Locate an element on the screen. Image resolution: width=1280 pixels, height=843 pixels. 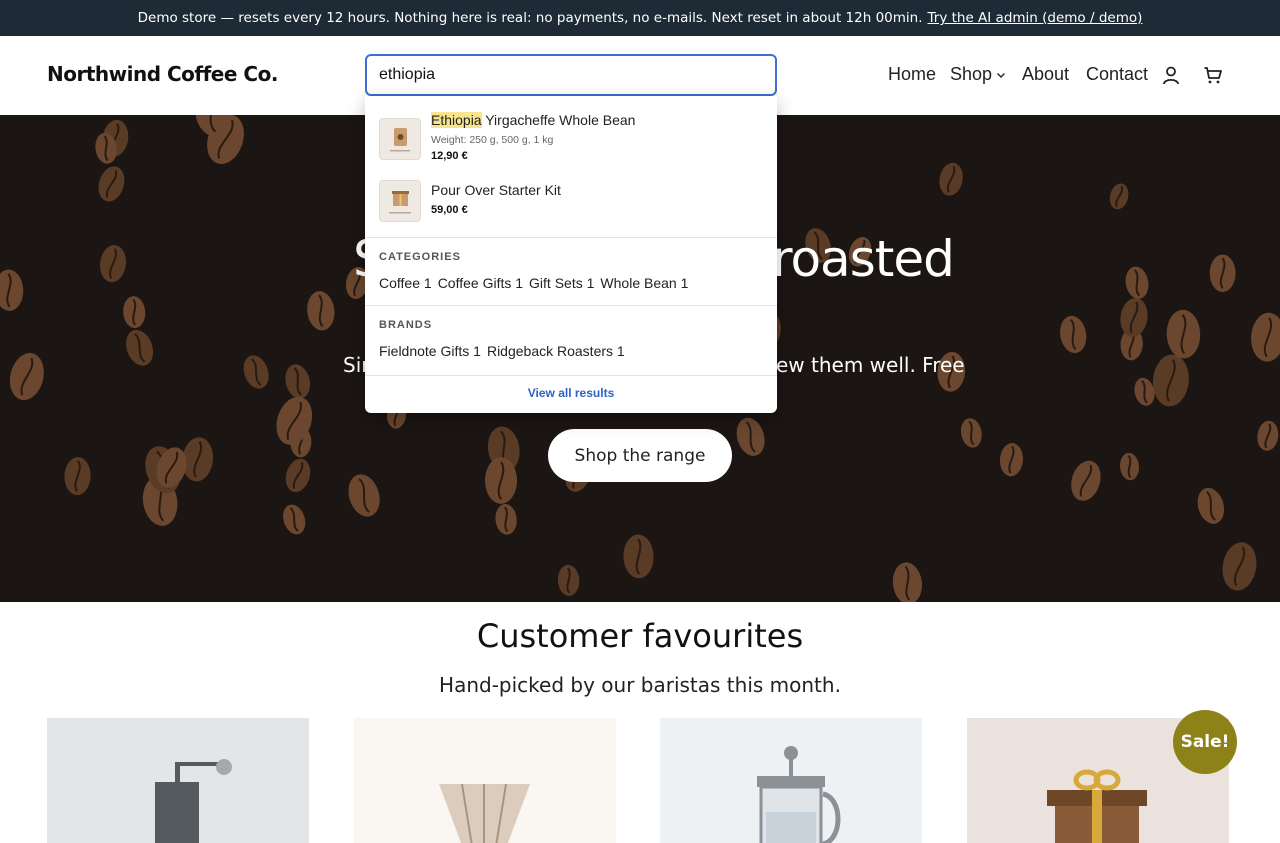
nav-contact: Contact is located at coordinates (1117, 74).